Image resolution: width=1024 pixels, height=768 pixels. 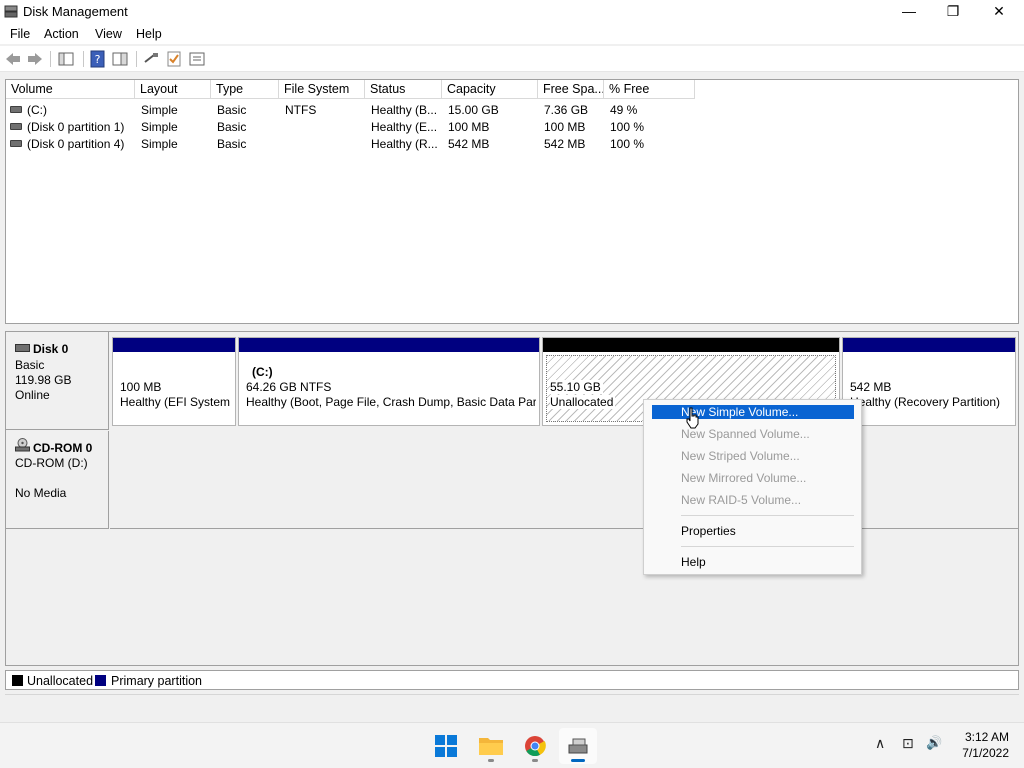 I want to click on partition-size: 100 MB, so click(x=141, y=387).